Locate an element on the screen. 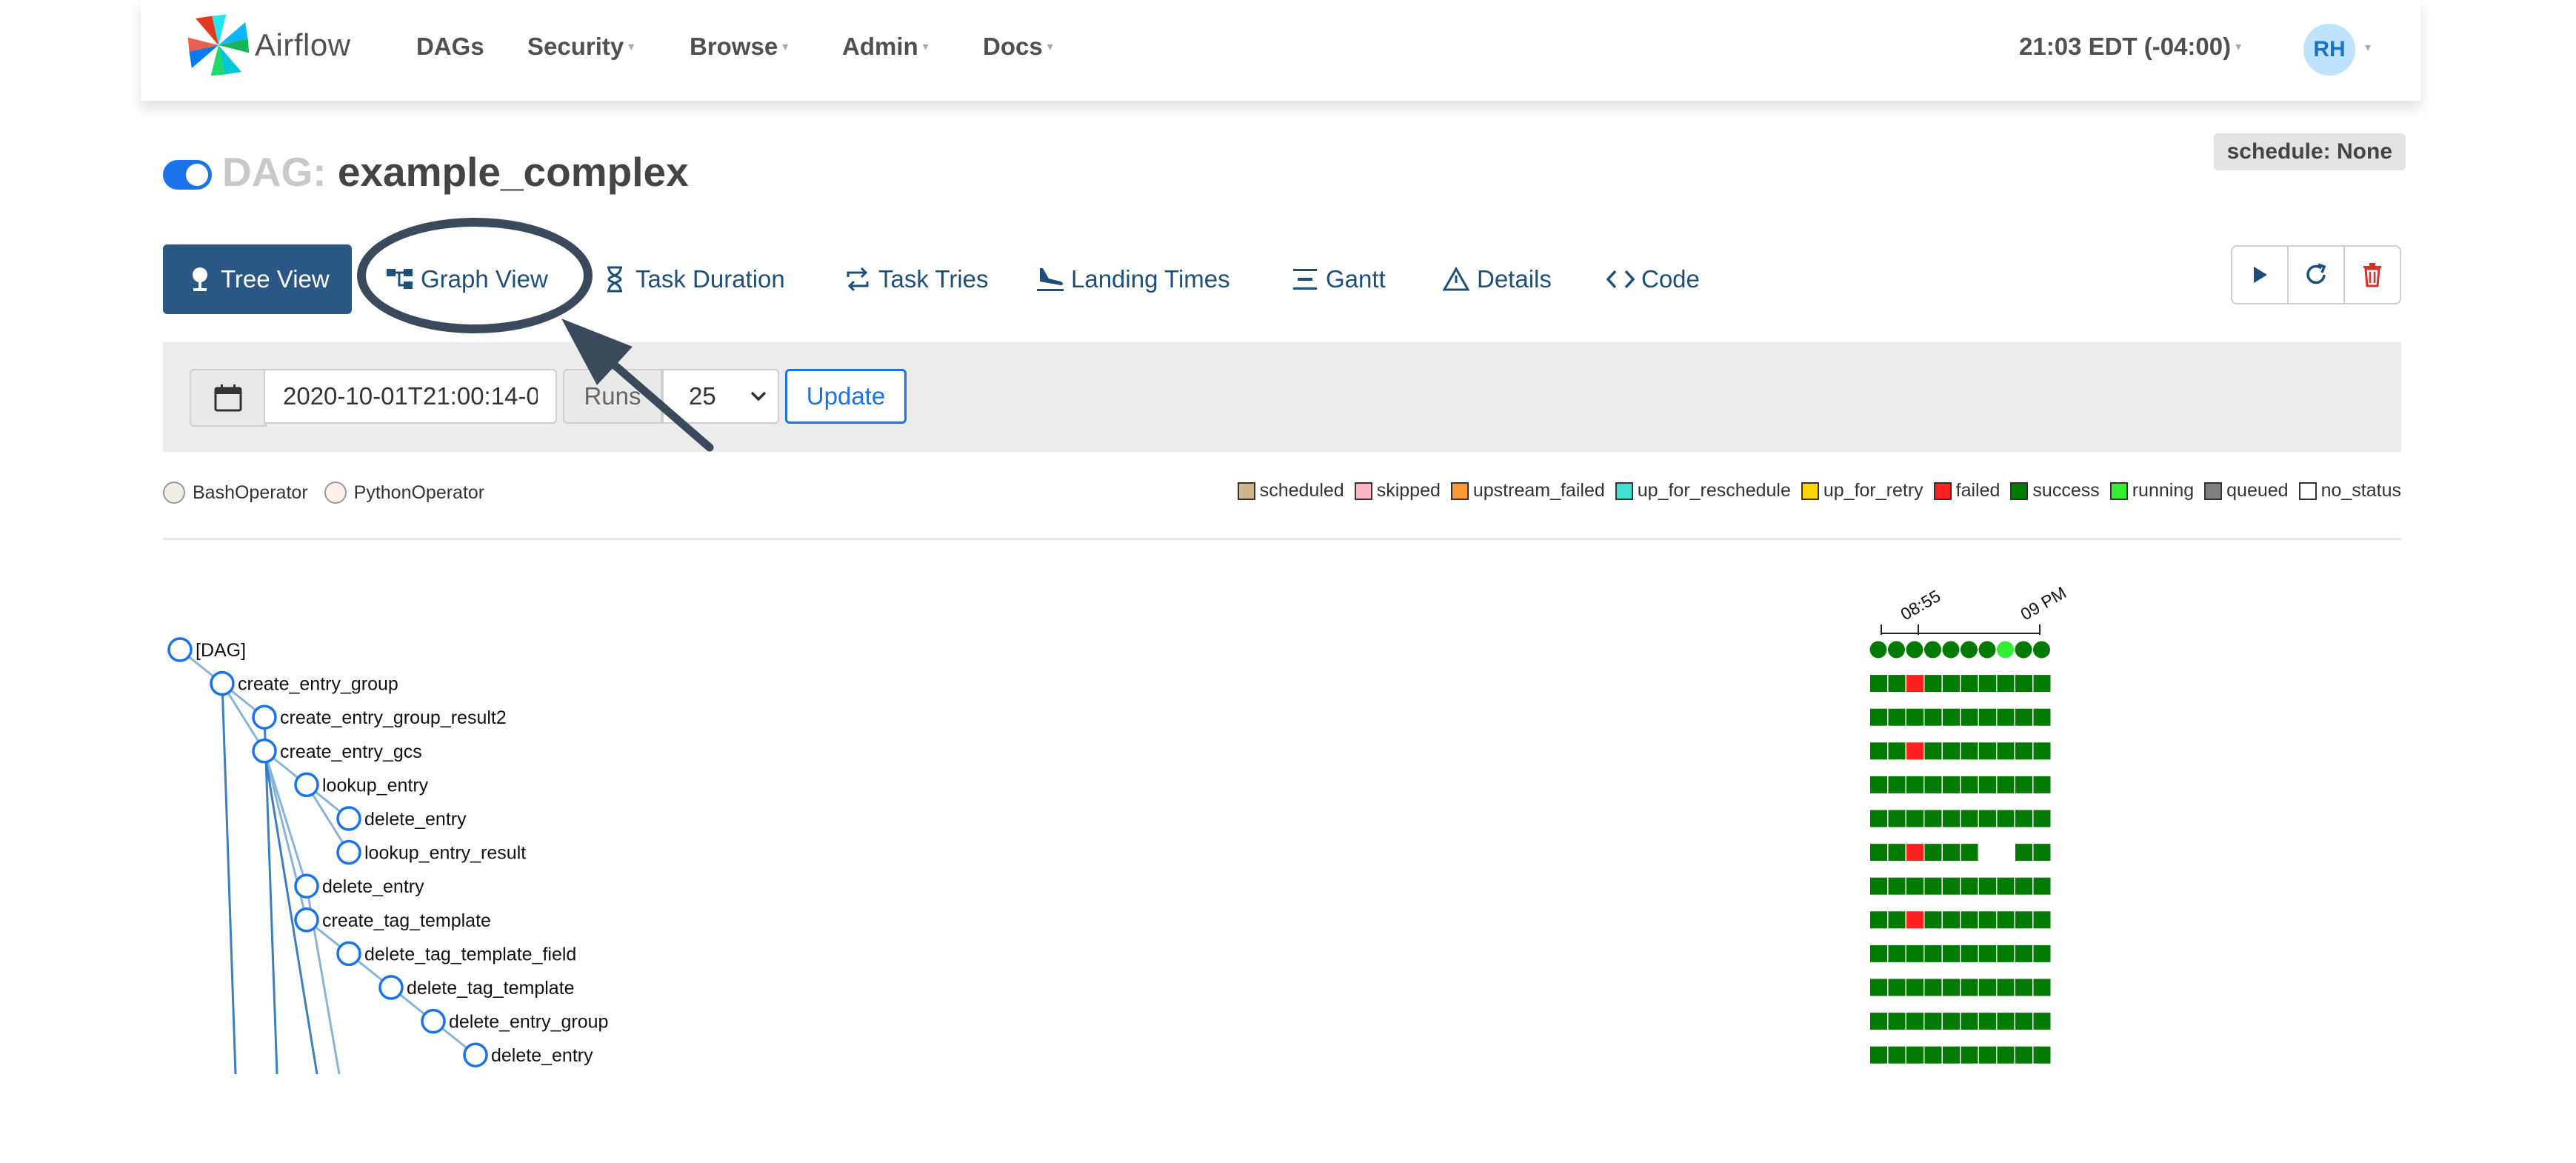 This screenshot has height=1163, width=2576. task-label: delete_tag_template_field is located at coordinates (470, 954).